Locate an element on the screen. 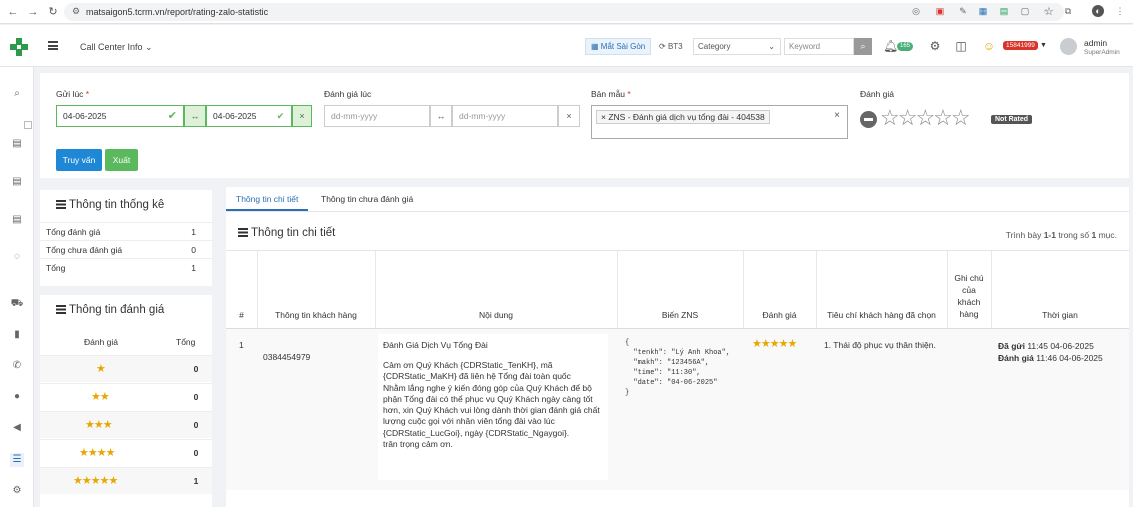 This screenshot has width=1133, height=507. site-button: ▦ Mắt Sài Gòn is located at coordinates (618, 46).